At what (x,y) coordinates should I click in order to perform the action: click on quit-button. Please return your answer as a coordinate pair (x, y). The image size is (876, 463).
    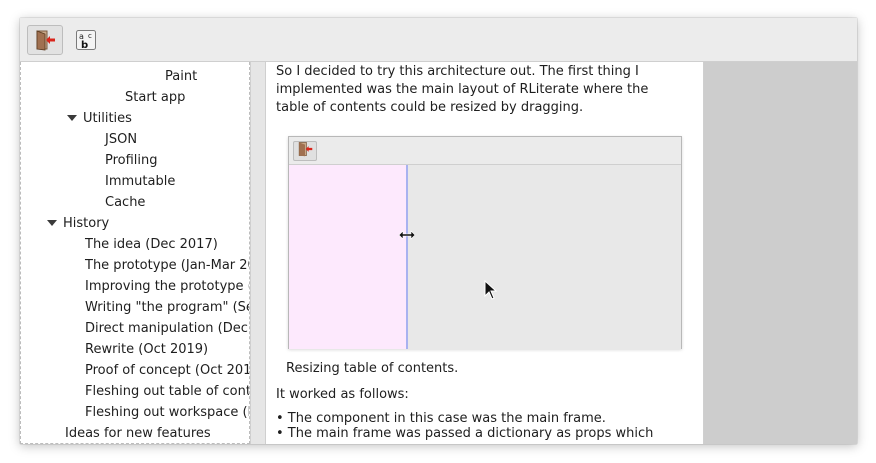
    Looking at the image, I should click on (45, 40).